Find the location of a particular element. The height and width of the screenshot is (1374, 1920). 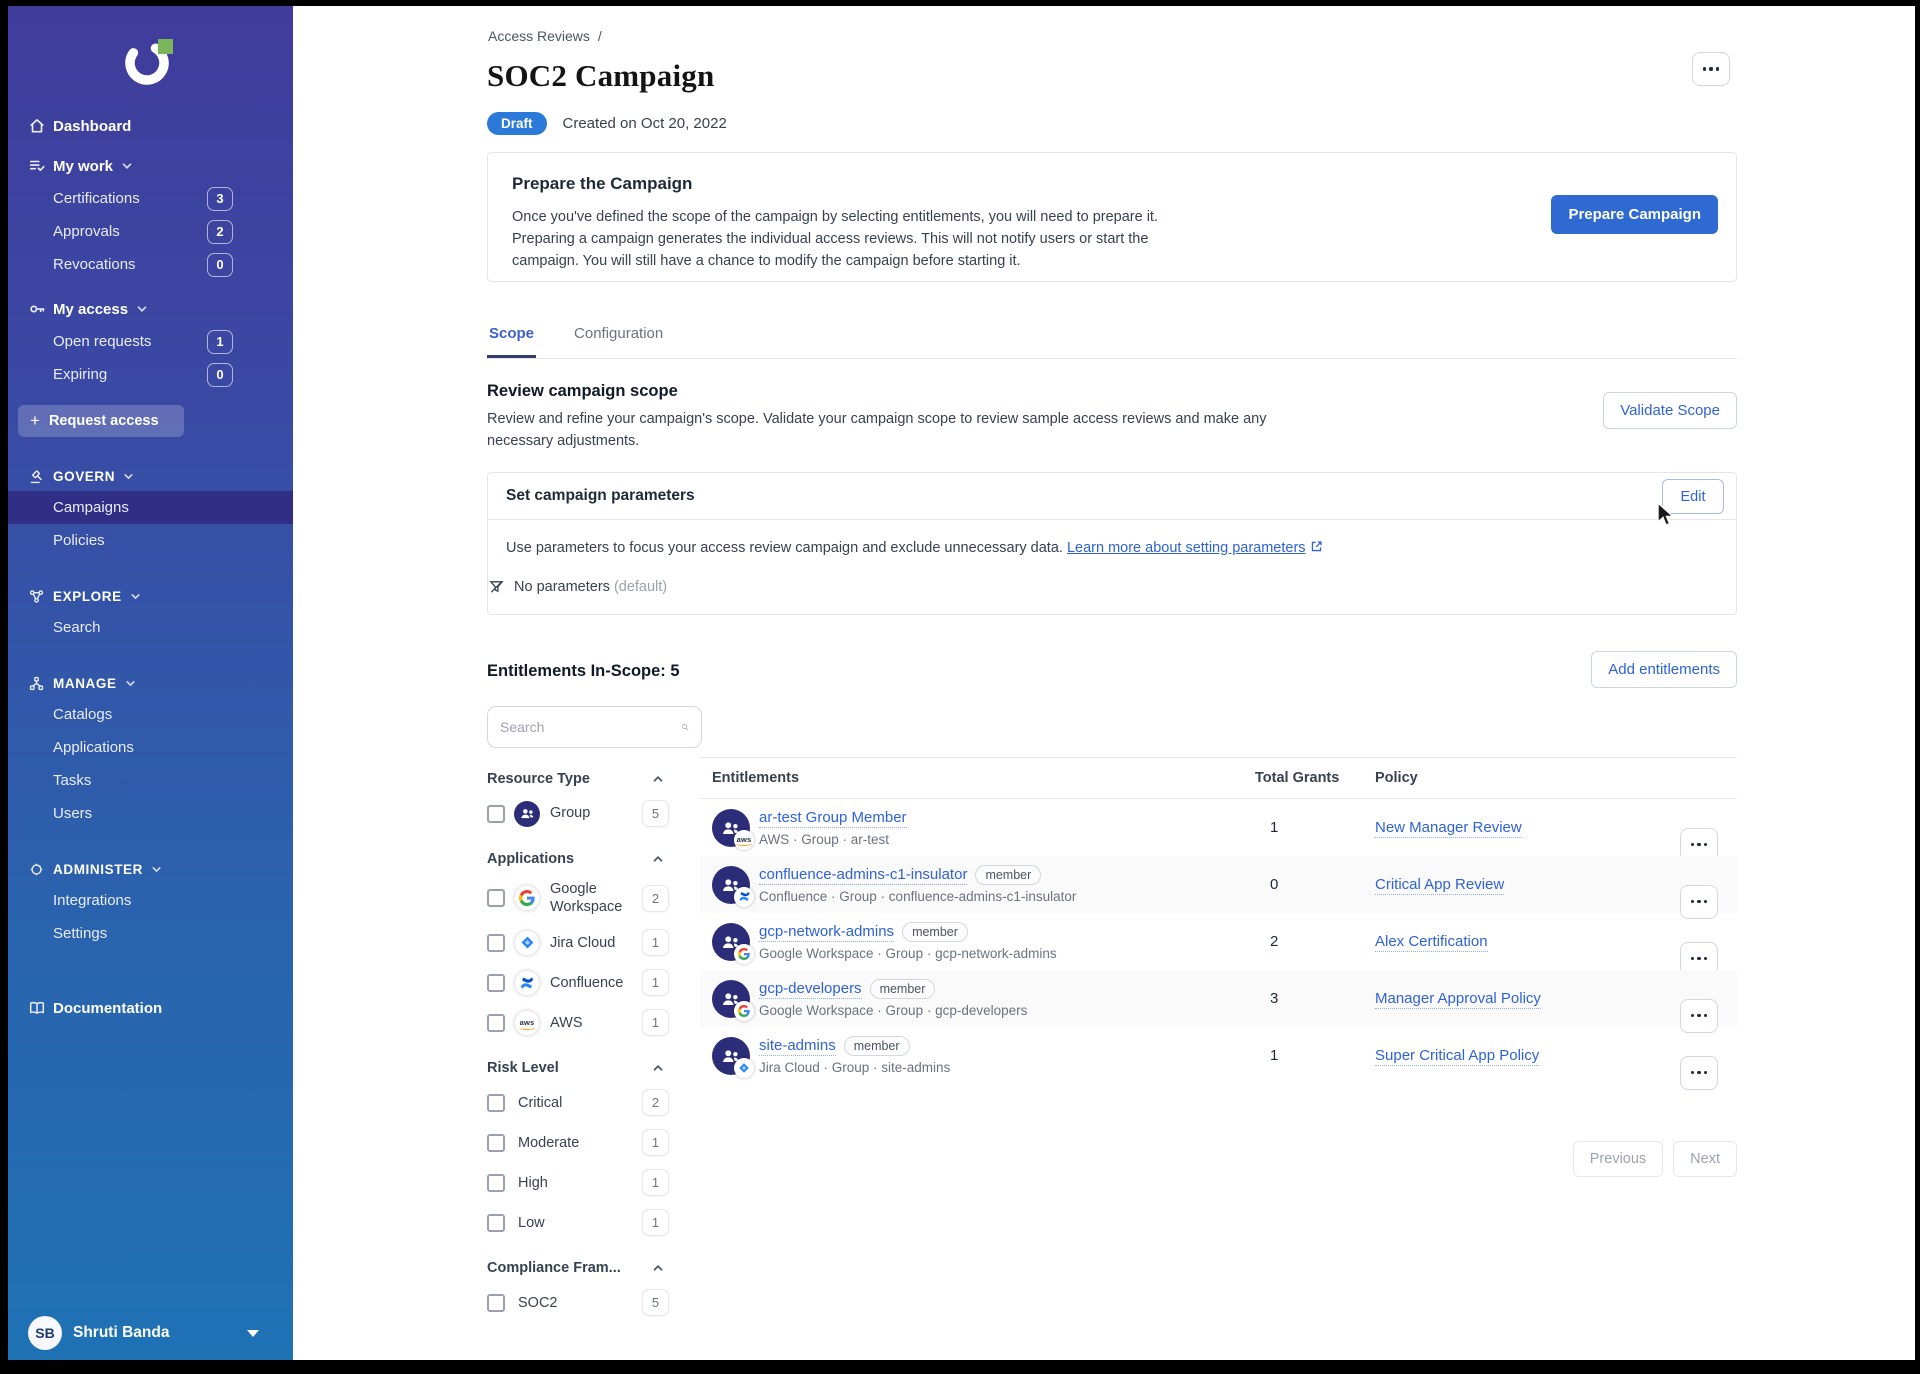

sidebar-item-label: Integrations is located at coordinates (92, 900).